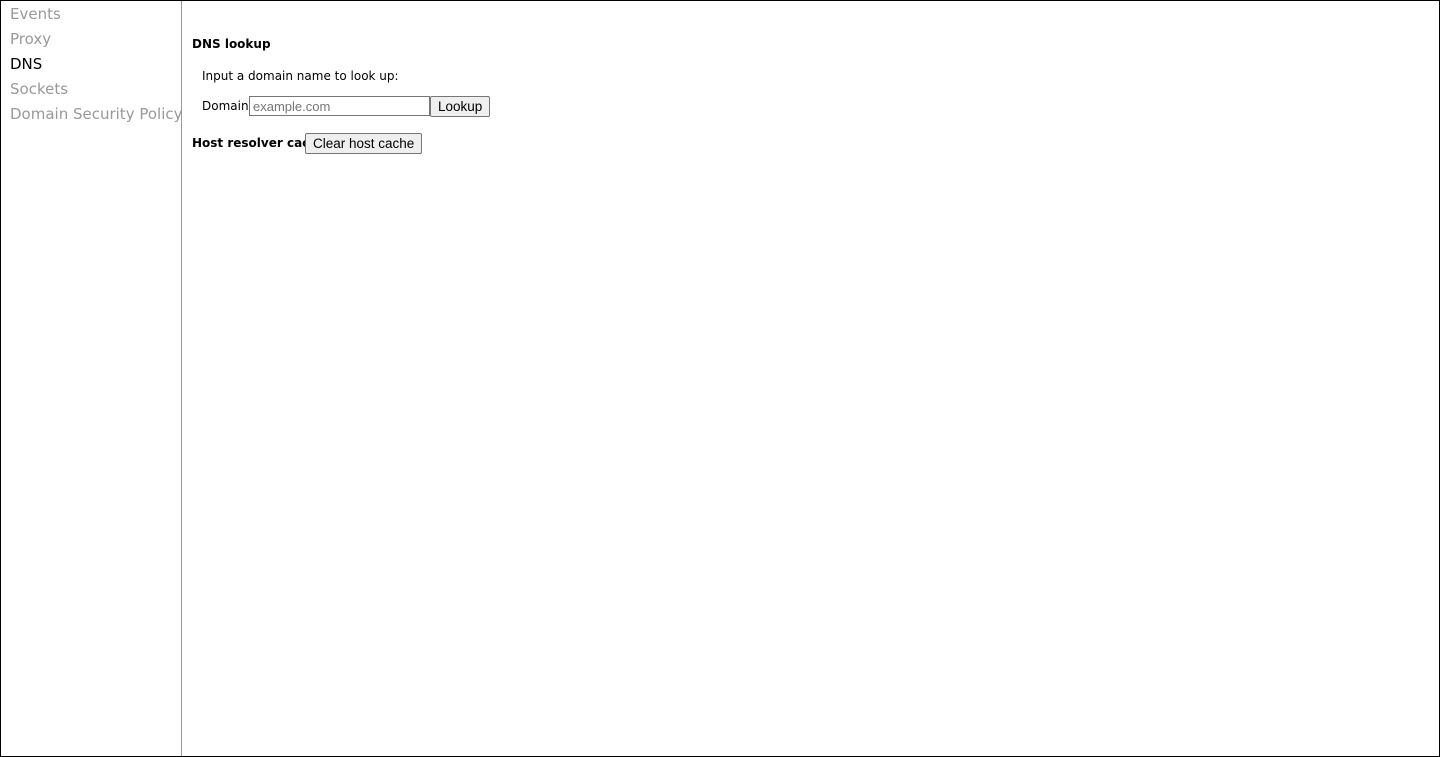 Image resolution: width=1440 pixels, height=757 pixels. What do you see at coordinates (39, 89) in the screenshot?
I see `sidebar-item-sockets: Sockets` at bounding box center [39, 89].